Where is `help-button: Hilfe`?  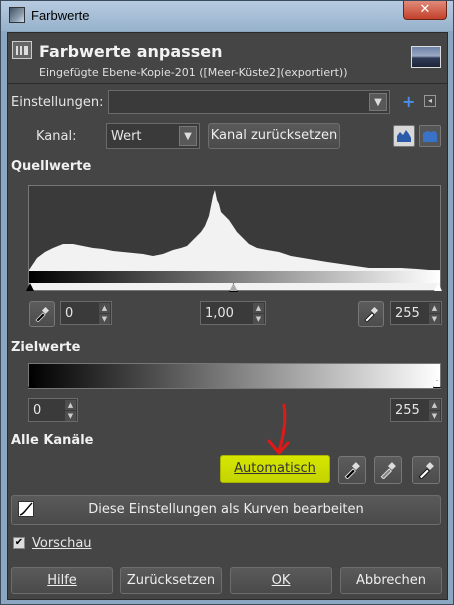 help-button: Hilfe is located at coordinates (62, 580).